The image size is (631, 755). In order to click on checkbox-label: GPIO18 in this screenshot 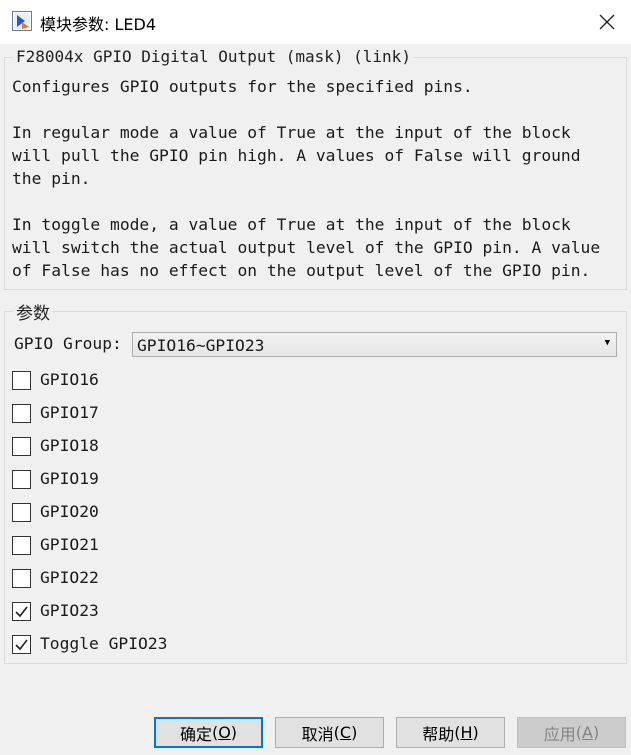, I will do `click(69, 445)`.